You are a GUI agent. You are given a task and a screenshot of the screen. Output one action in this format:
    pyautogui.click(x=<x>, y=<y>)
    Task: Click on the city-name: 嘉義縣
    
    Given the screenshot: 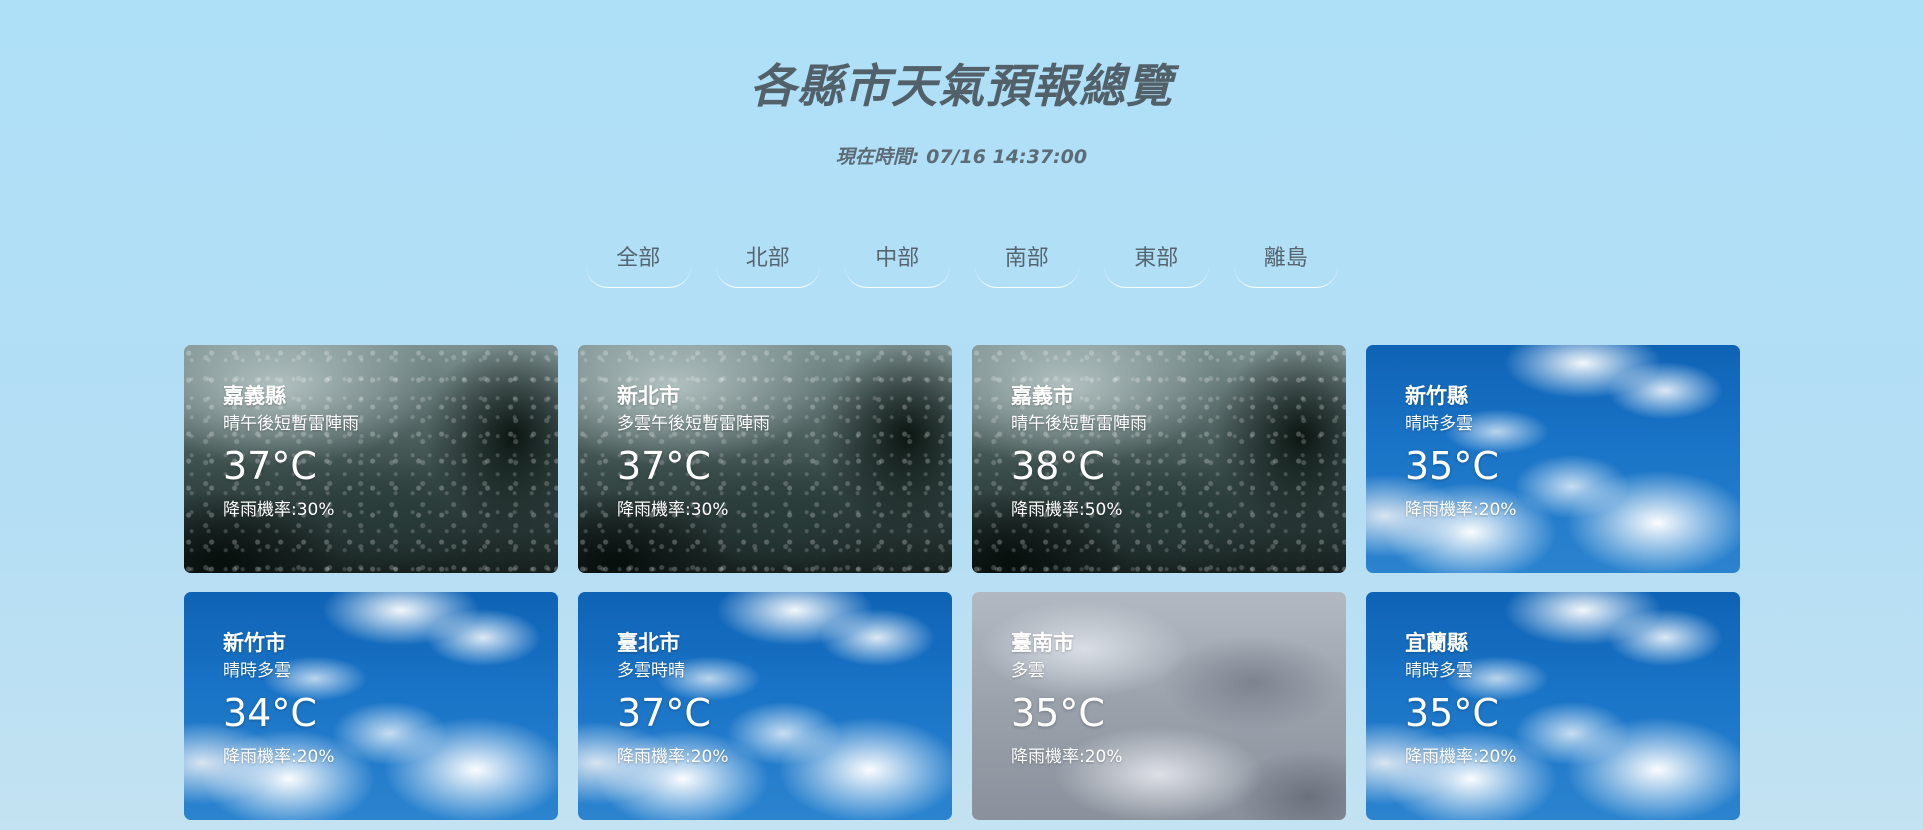 What is the action you would take?
    pyautogui.click(x=254, y=396)
    